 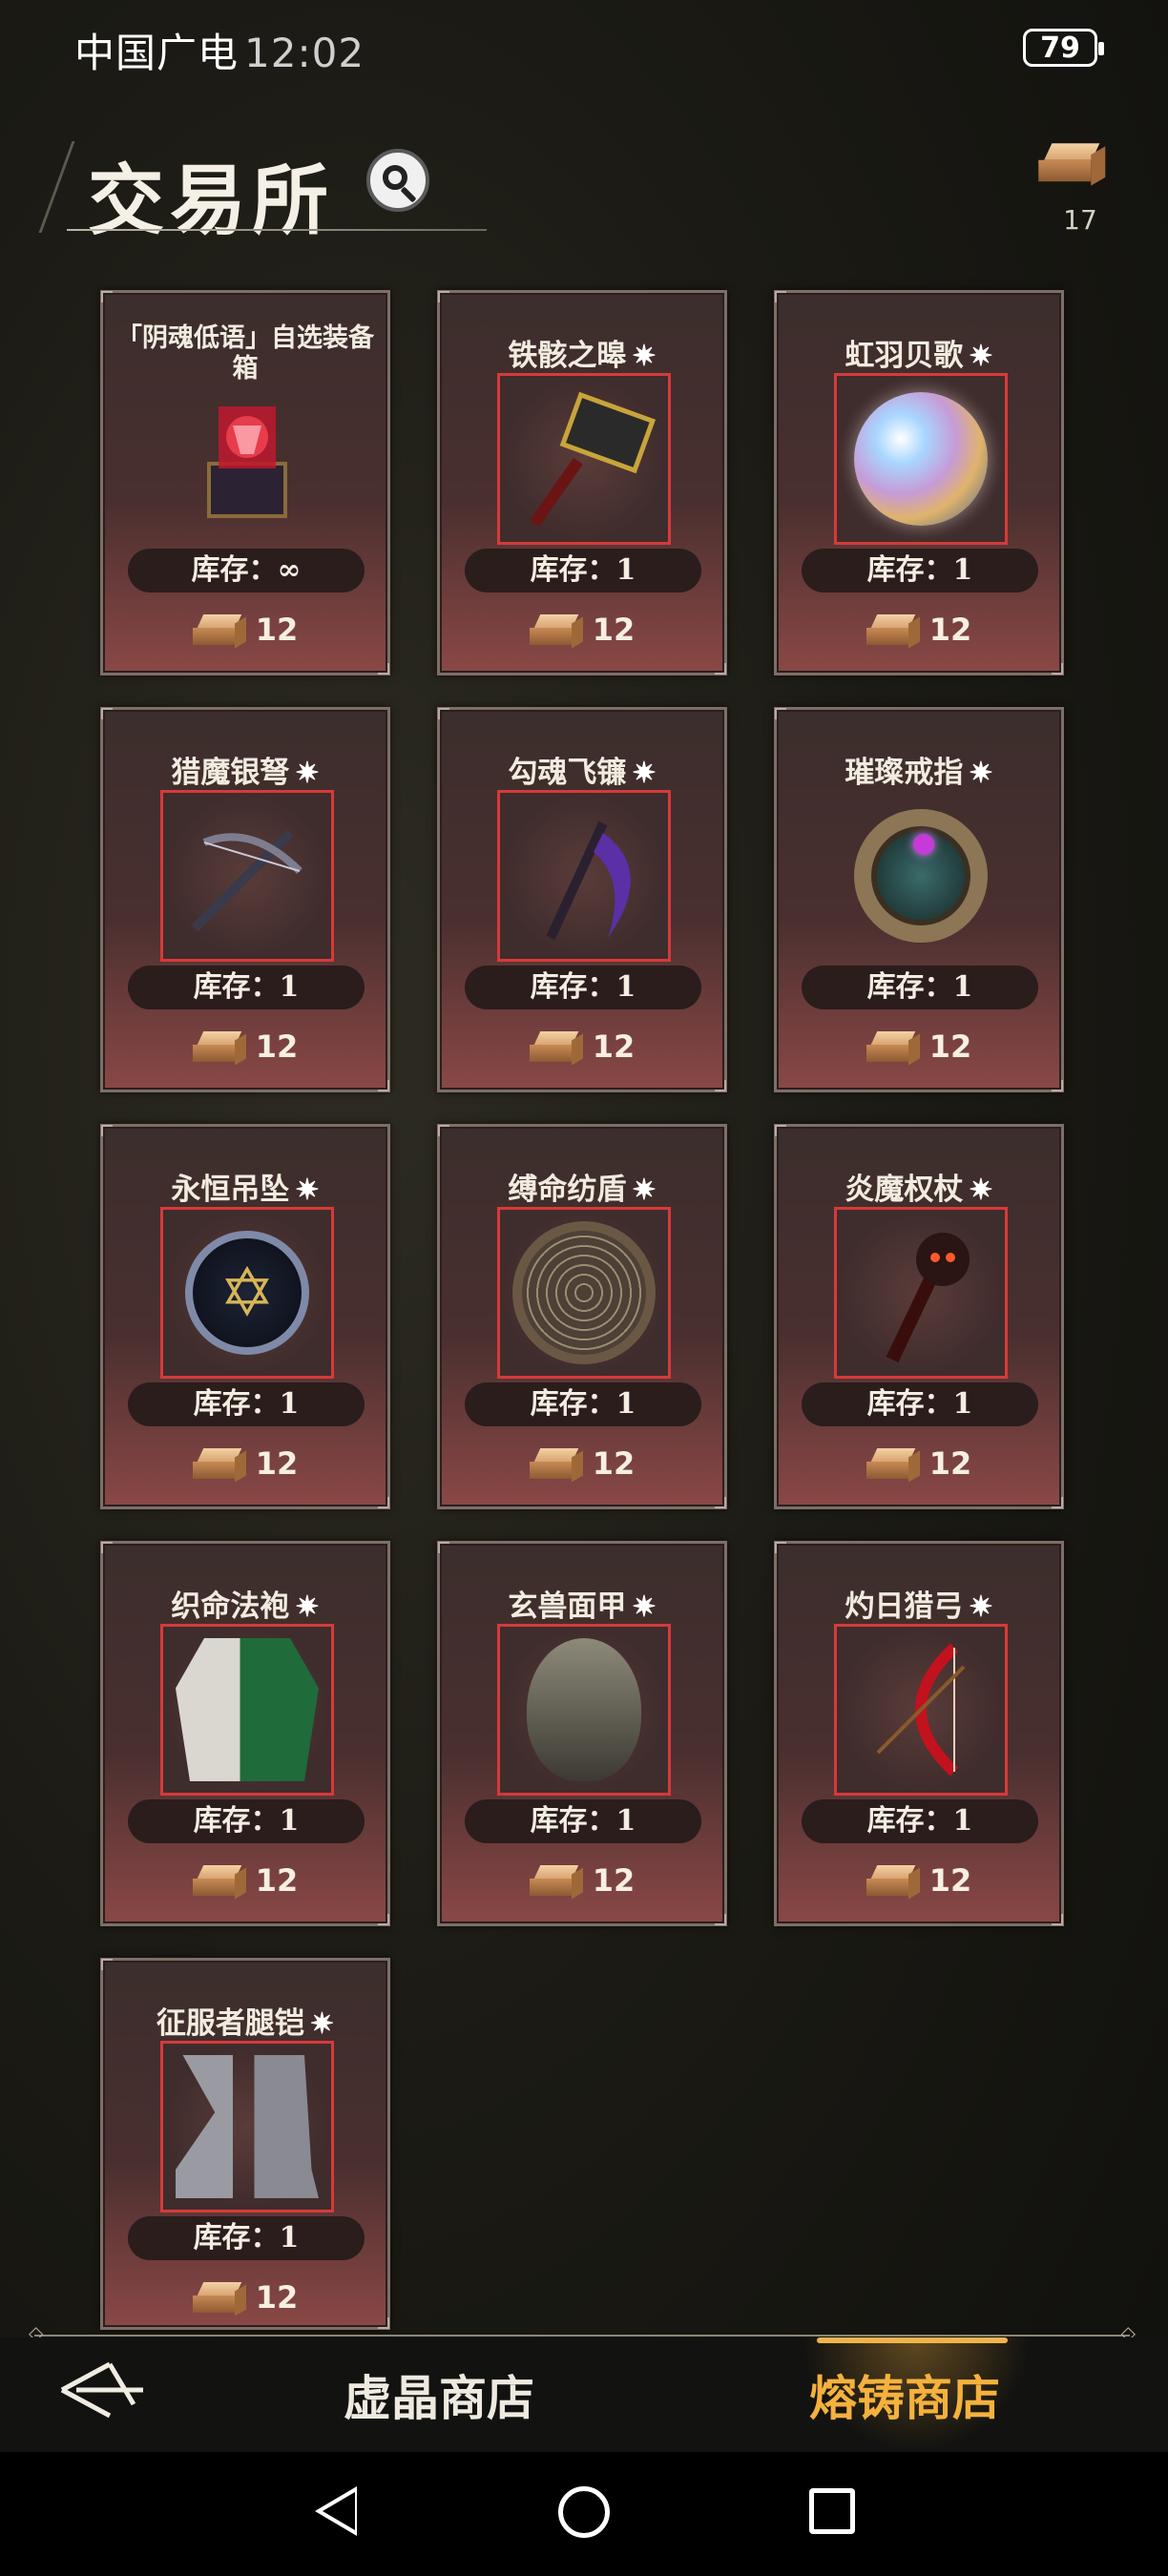 I want to click on item-card: 织命法袍 ✷ 库存：1 12, so click(x=245, y=1733).